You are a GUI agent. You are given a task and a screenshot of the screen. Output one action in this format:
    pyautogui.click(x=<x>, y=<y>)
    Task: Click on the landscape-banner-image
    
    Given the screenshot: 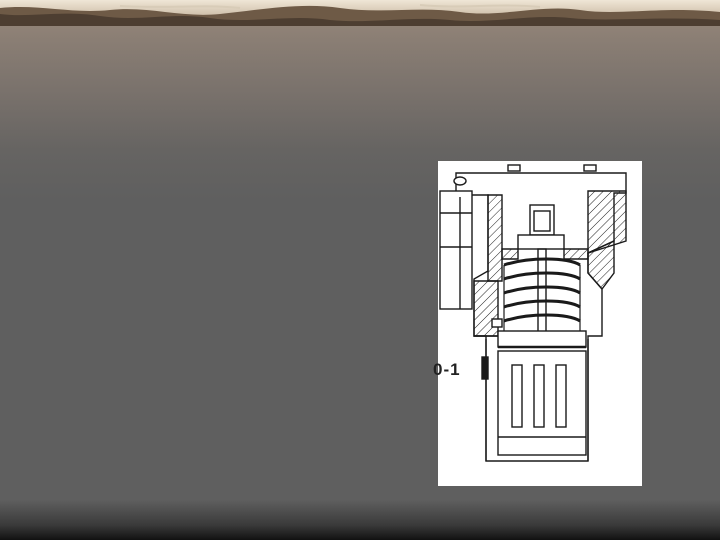 What is the action you would take?
    pyautogui.click(x=360, y=13)
    